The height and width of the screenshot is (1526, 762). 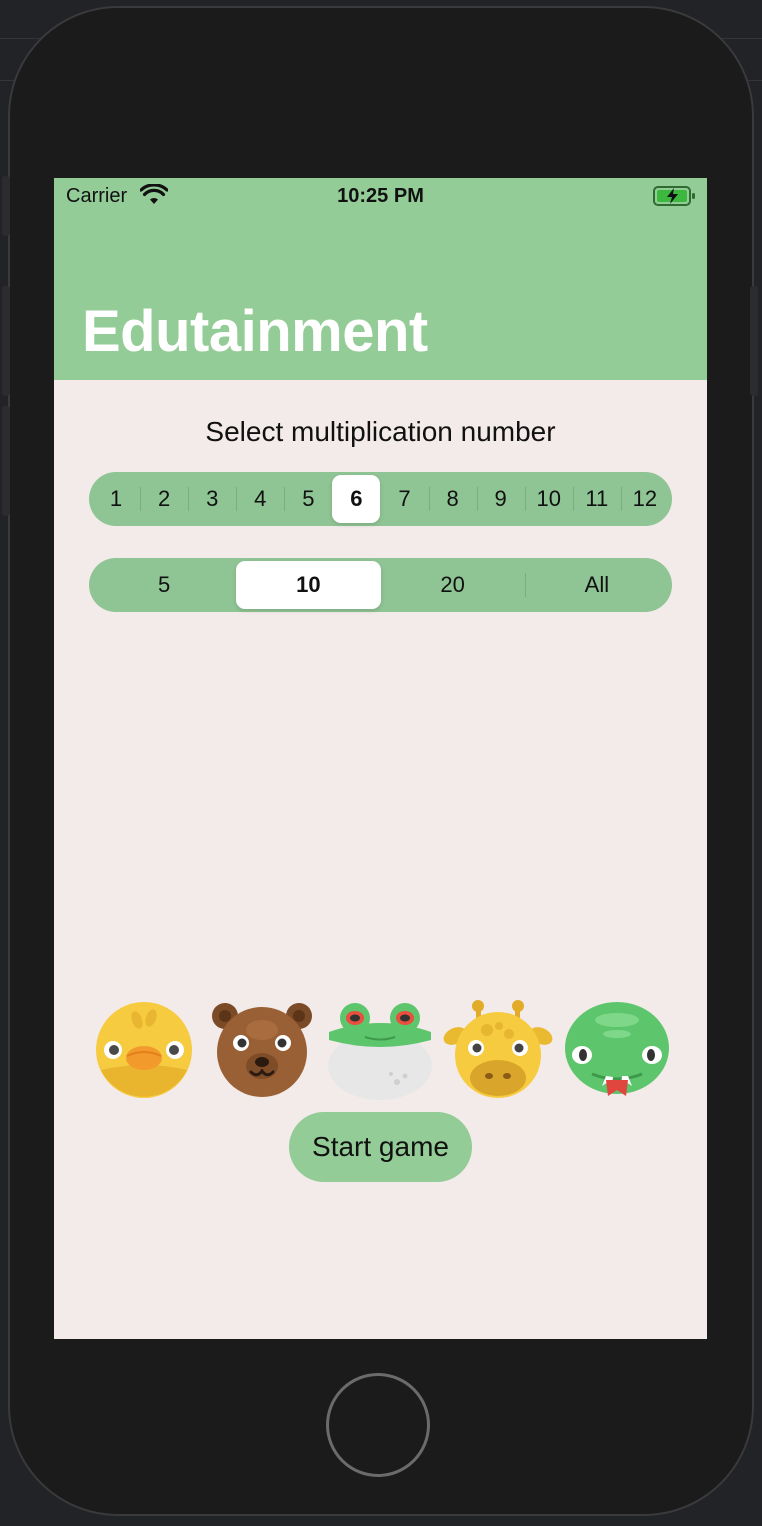 I want to click on multiplier-option-11: 11, so click(x=596, y=499).